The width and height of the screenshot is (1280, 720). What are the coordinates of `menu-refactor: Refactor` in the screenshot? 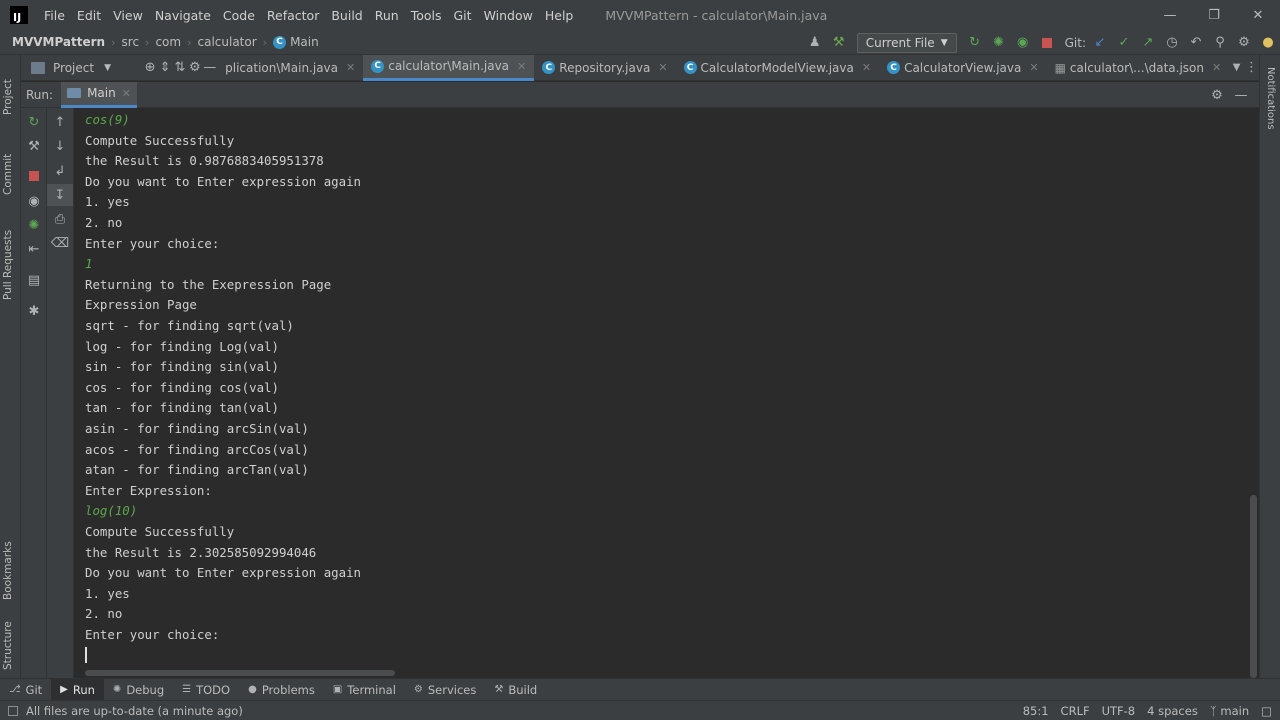 It's located at (293, 15).